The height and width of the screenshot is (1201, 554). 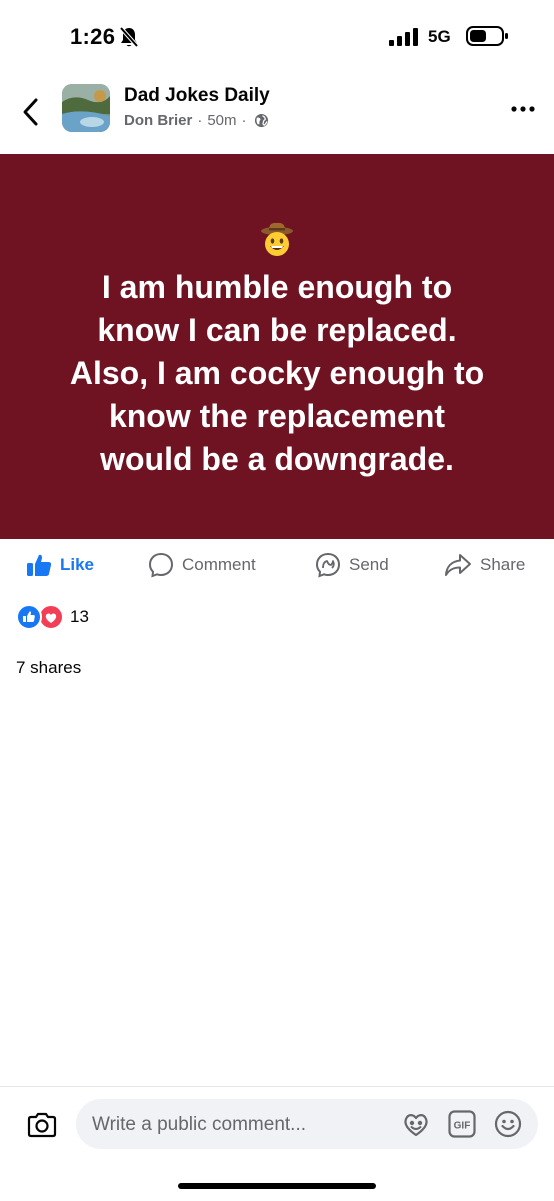 I want to click on post-time: 50m, so click(x=221, y=120).